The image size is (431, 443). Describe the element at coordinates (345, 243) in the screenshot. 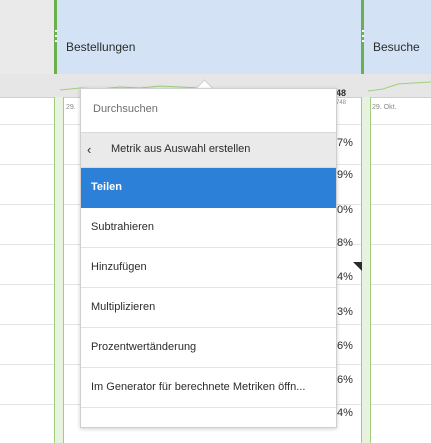

I see `percentage-value: 8%` at that location.